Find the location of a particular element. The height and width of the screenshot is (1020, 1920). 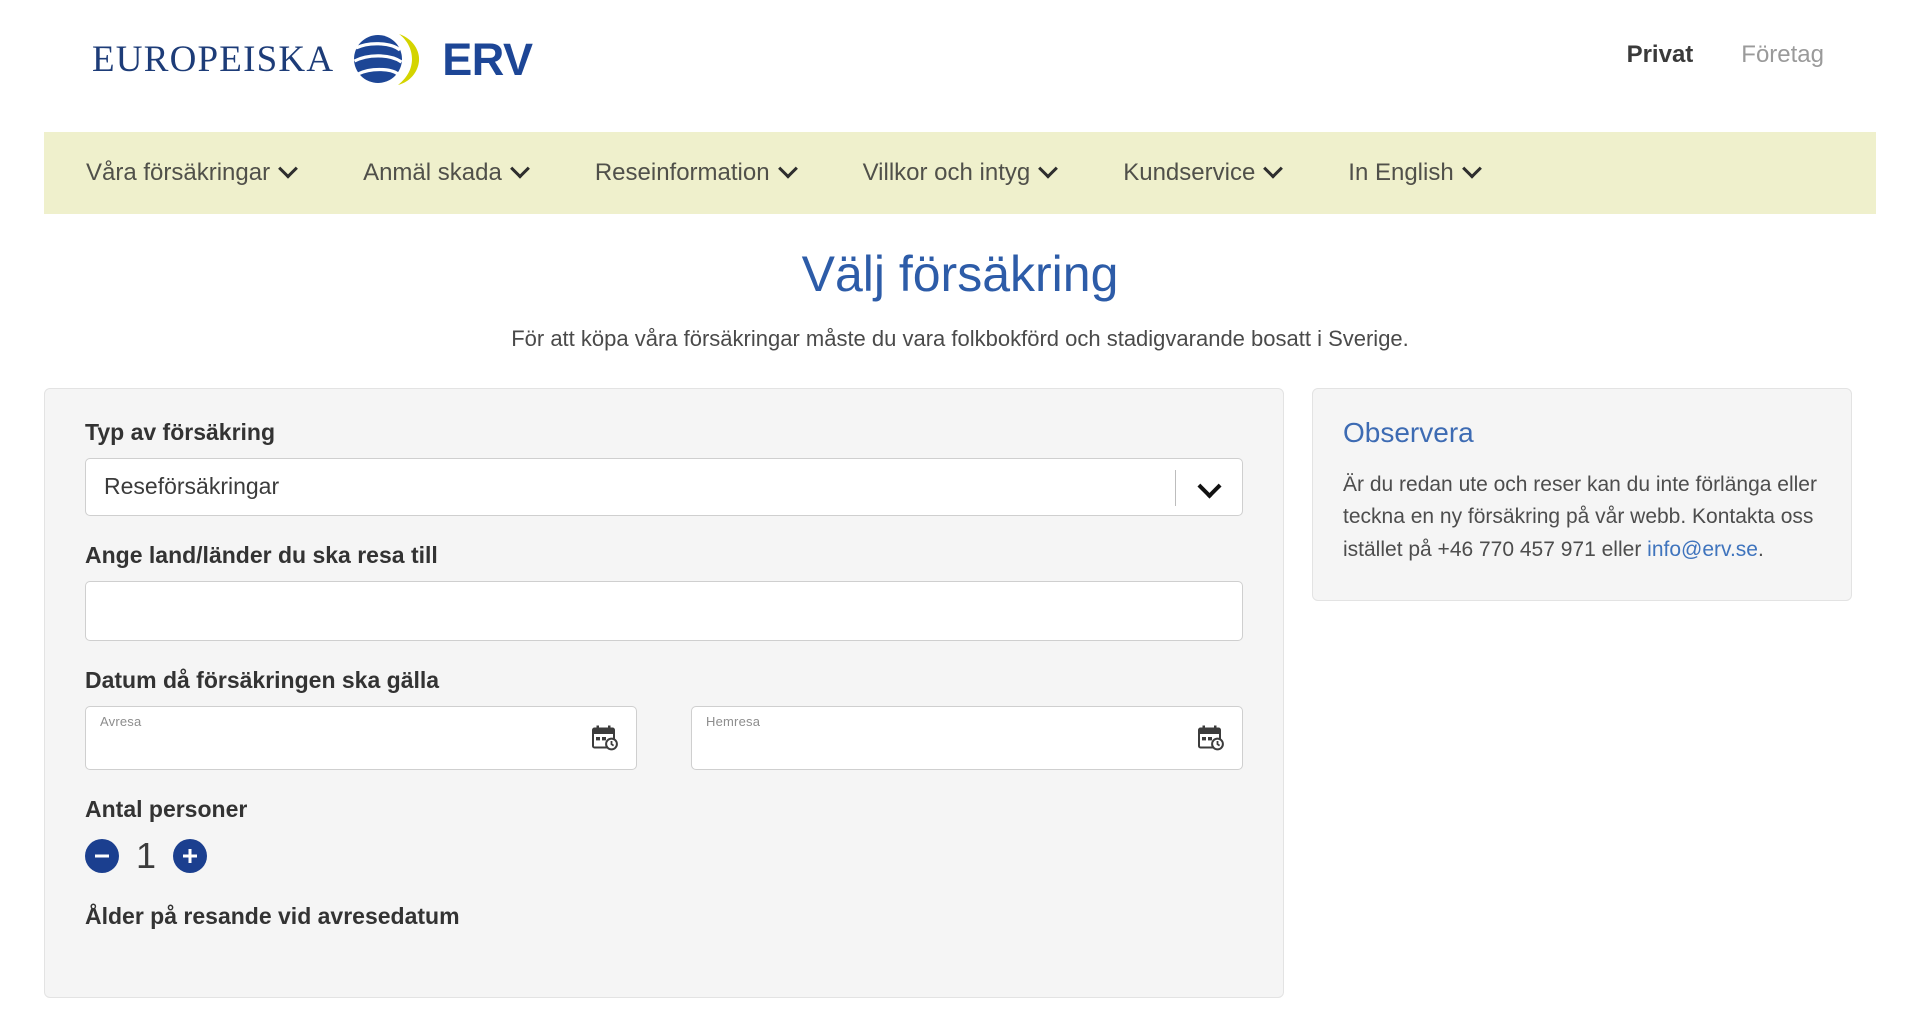

nav-item-reseinformation: Reseinformation is located at coordinates (696, 172).